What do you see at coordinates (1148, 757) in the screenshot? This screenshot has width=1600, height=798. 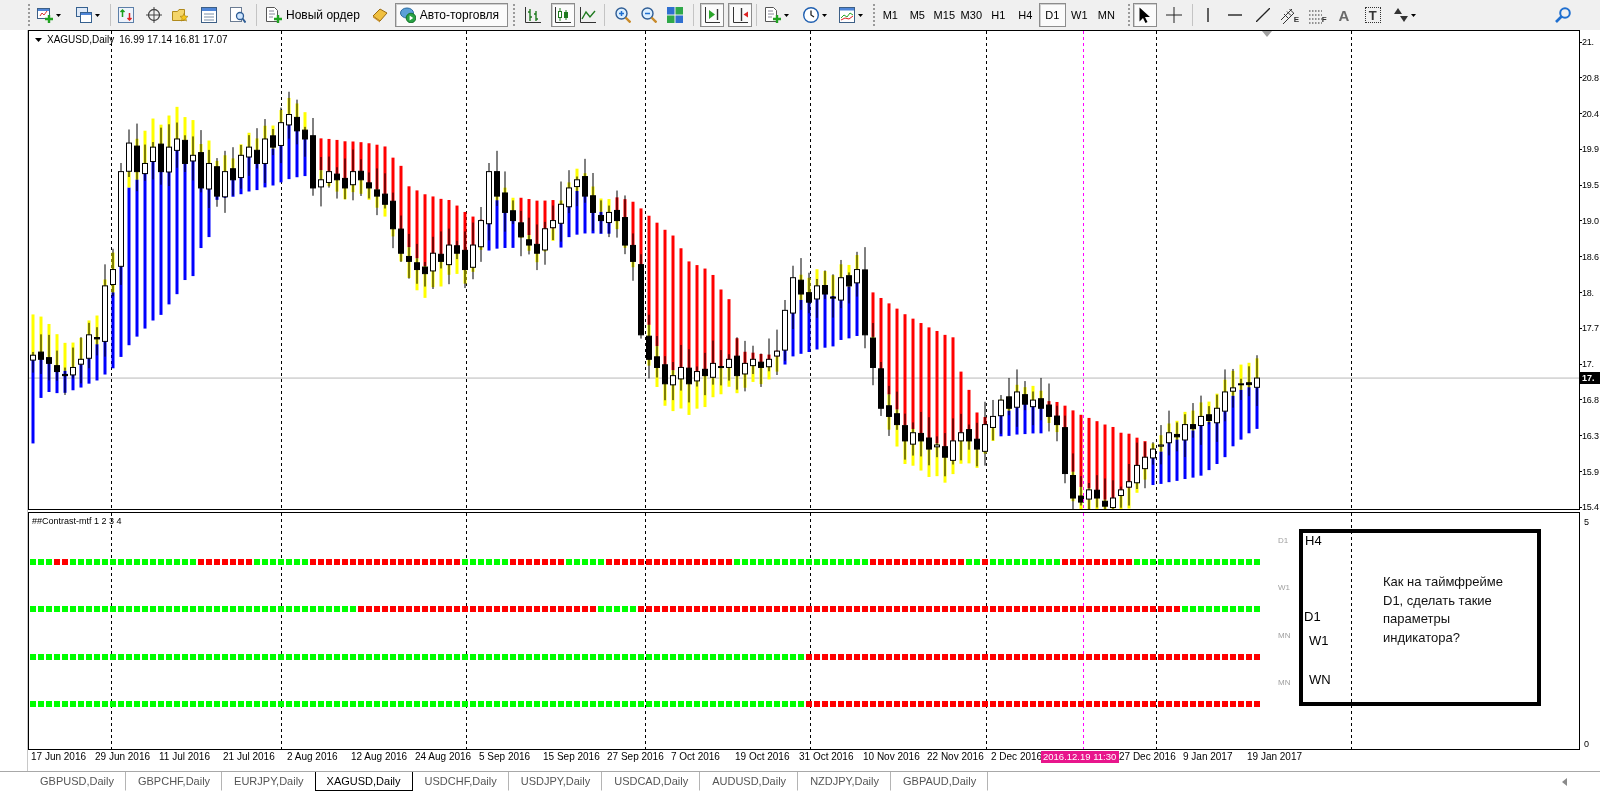 I see `date-label: 27 Dec 2016` at bounding box center [1148, 757].